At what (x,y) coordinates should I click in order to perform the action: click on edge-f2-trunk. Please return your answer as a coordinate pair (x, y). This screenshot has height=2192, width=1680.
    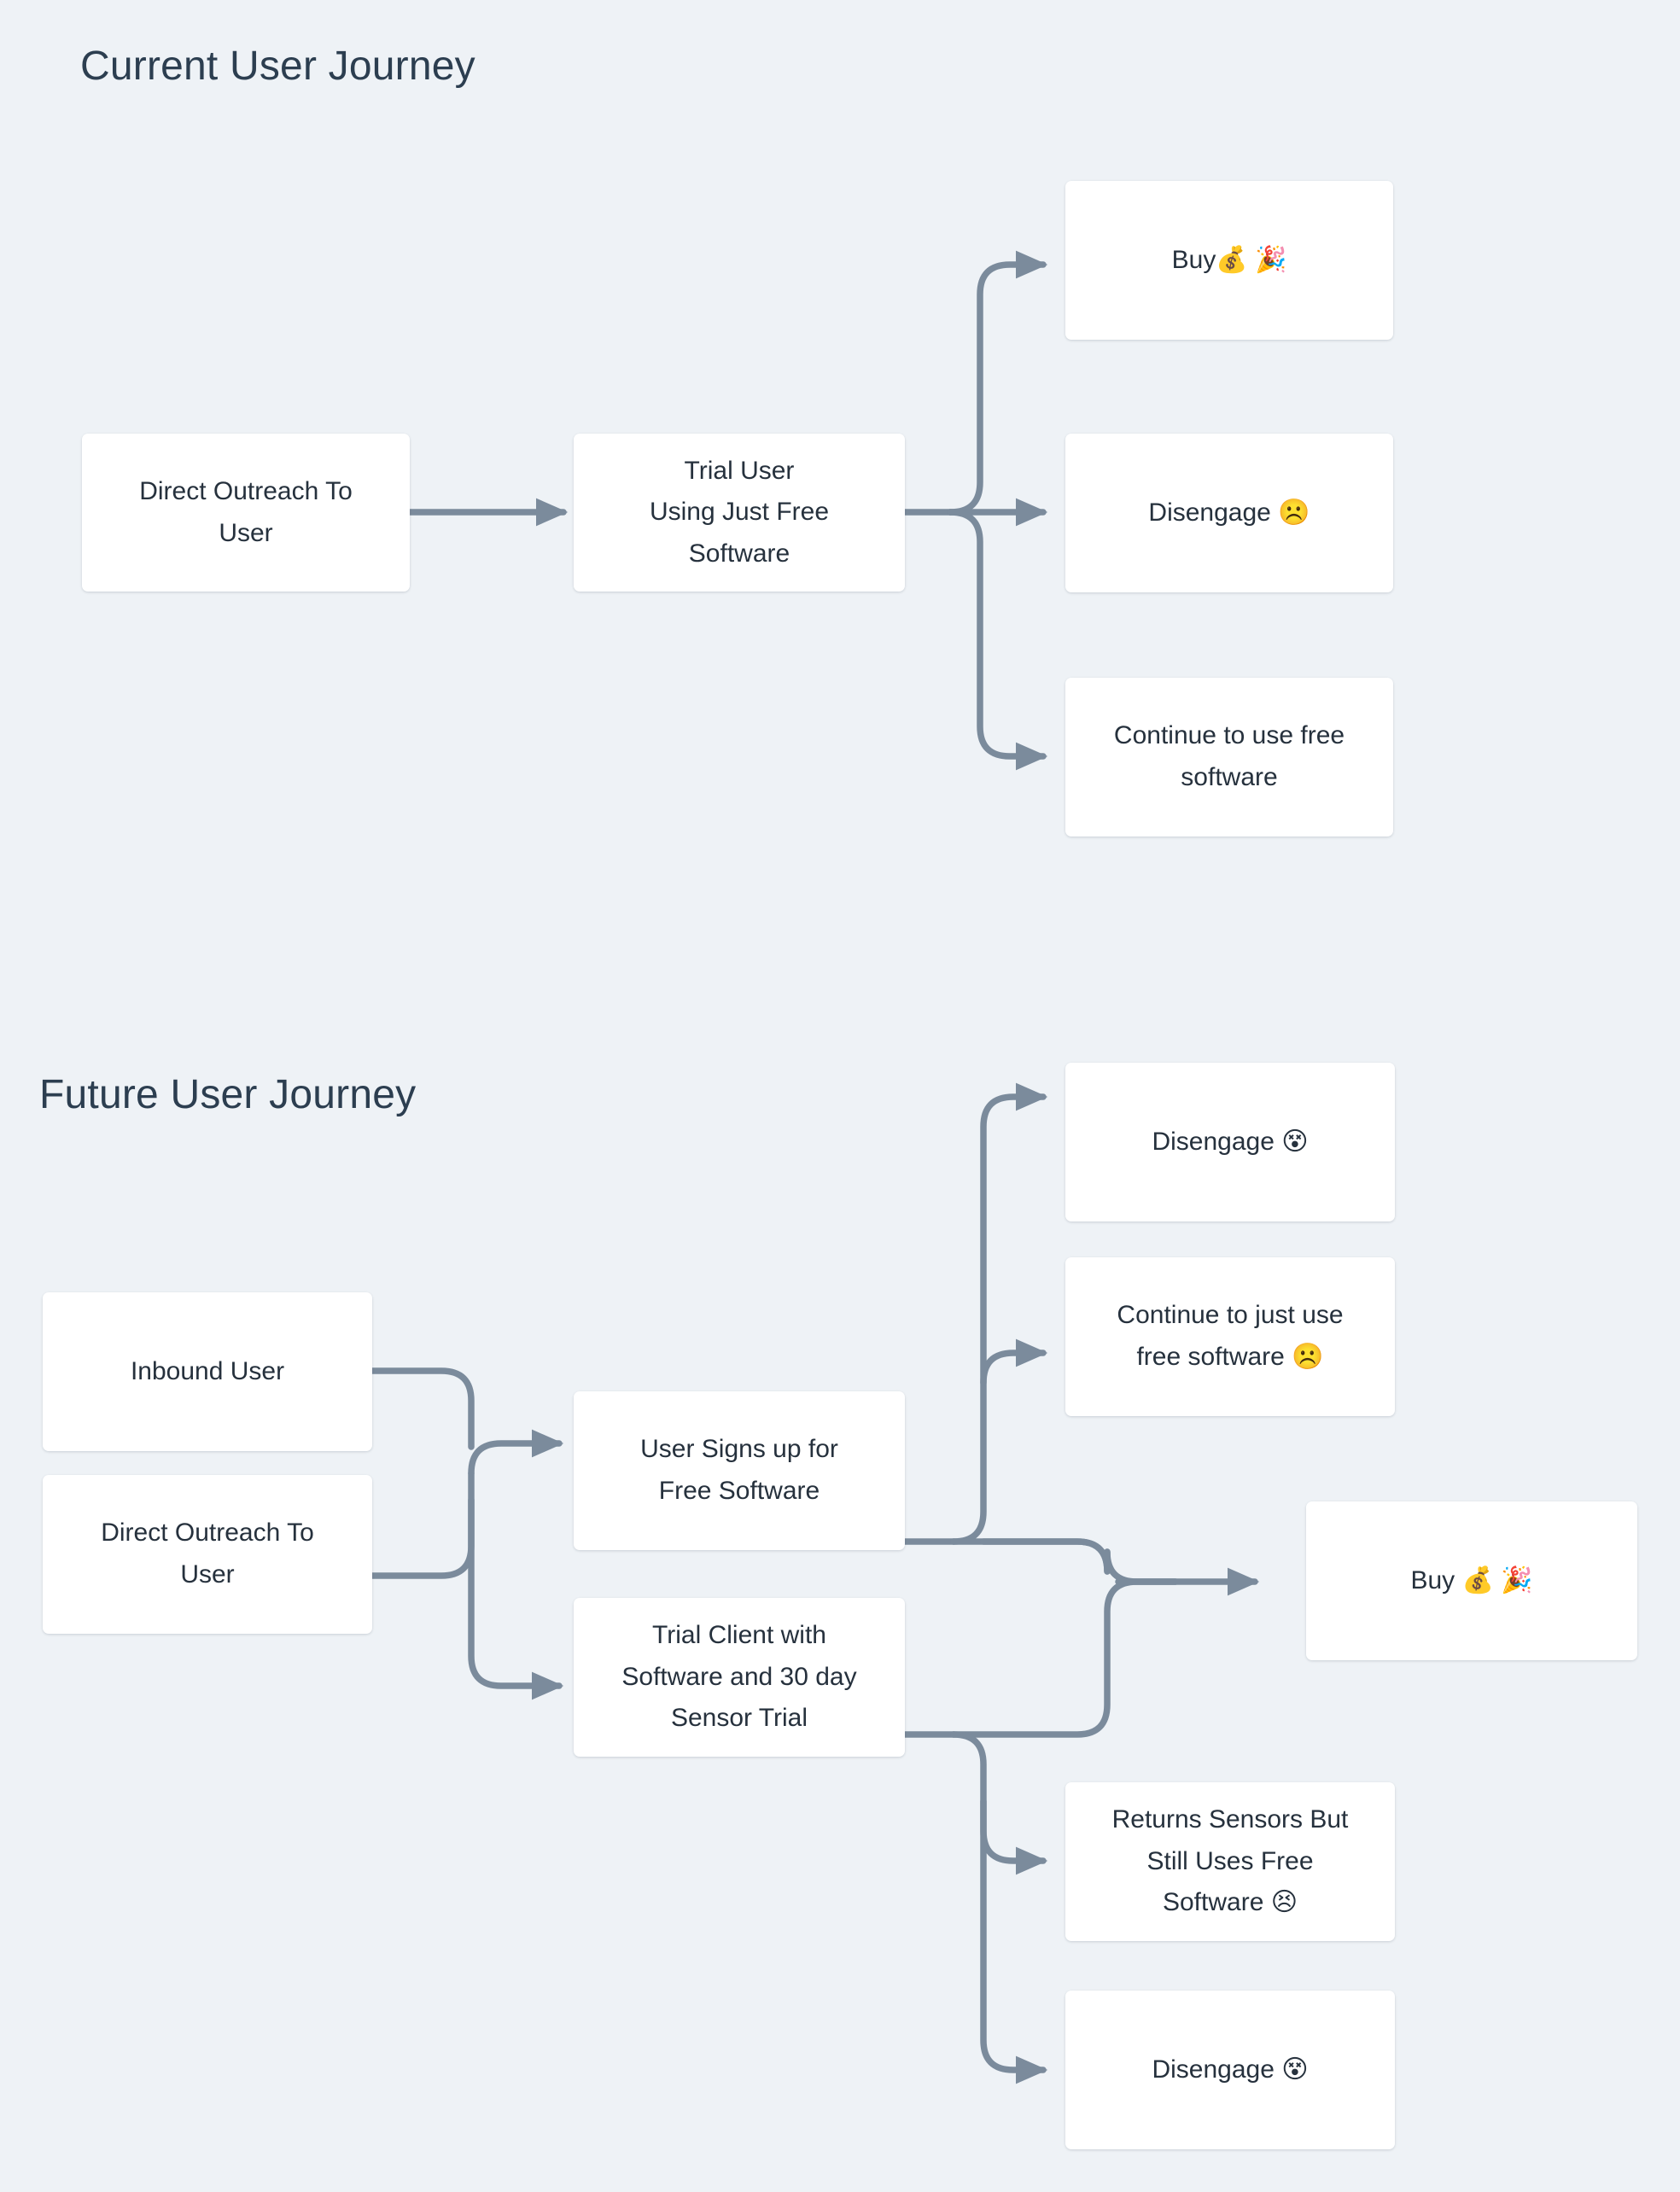
    Looking at the image, I should click on (422, 1537).